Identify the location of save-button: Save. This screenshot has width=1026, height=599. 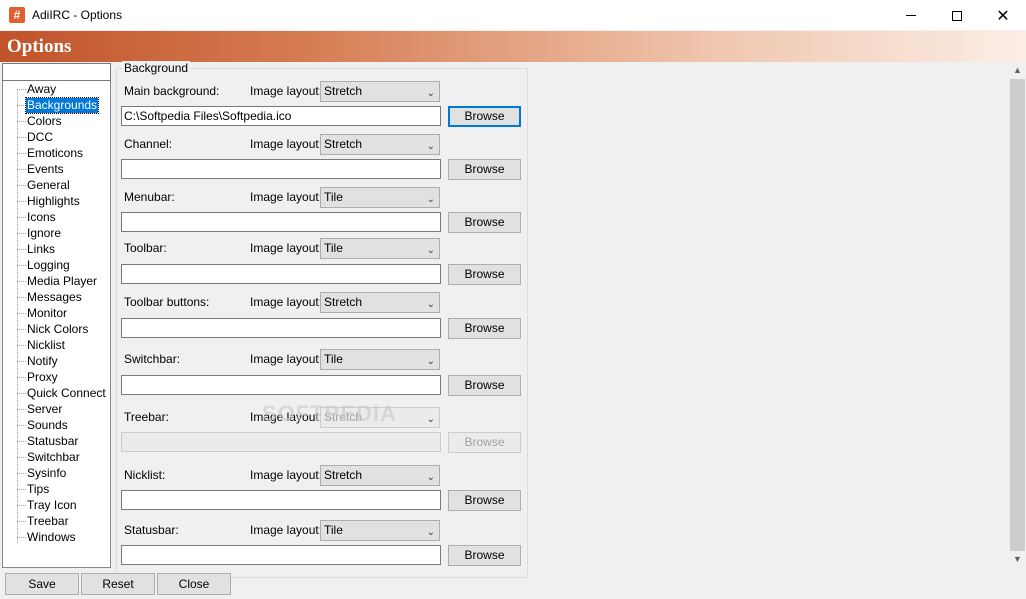
(42, 584).